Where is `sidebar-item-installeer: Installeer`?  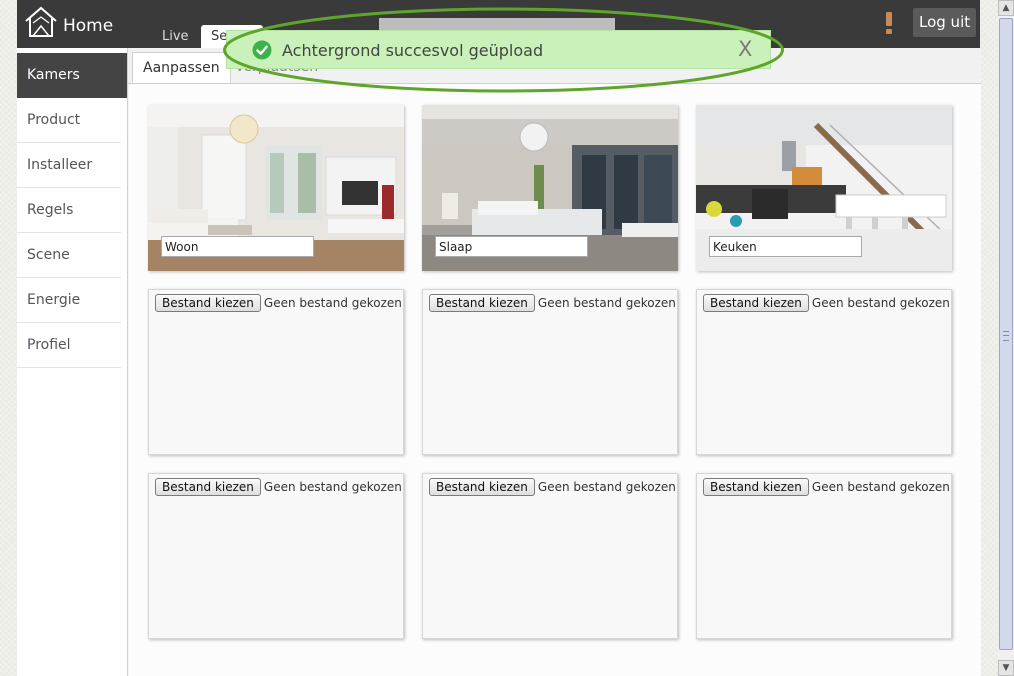
sidebar-item-installeer: Installeer is located at coordinates (69, 165).